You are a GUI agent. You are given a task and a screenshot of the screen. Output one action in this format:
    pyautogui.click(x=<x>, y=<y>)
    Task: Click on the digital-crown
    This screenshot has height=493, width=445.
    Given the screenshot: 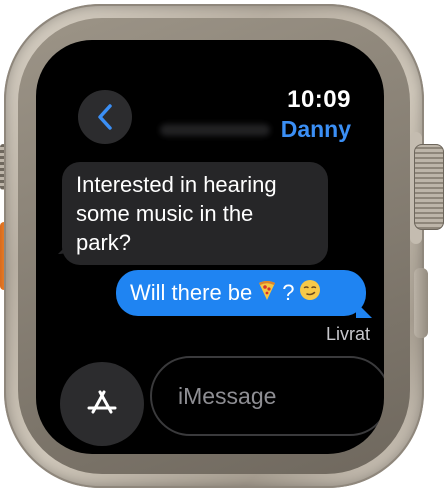 What is the action you would take?
    pyautogui.click(x=429, y=187)
    